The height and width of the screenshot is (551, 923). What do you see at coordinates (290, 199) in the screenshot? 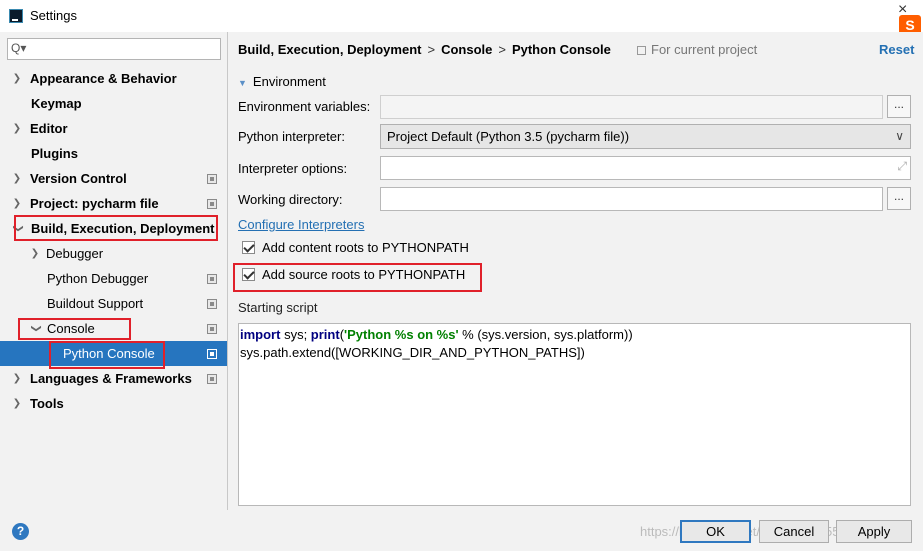
I see `working-directory-label: Working directory:` at bounding box center [290, 199].